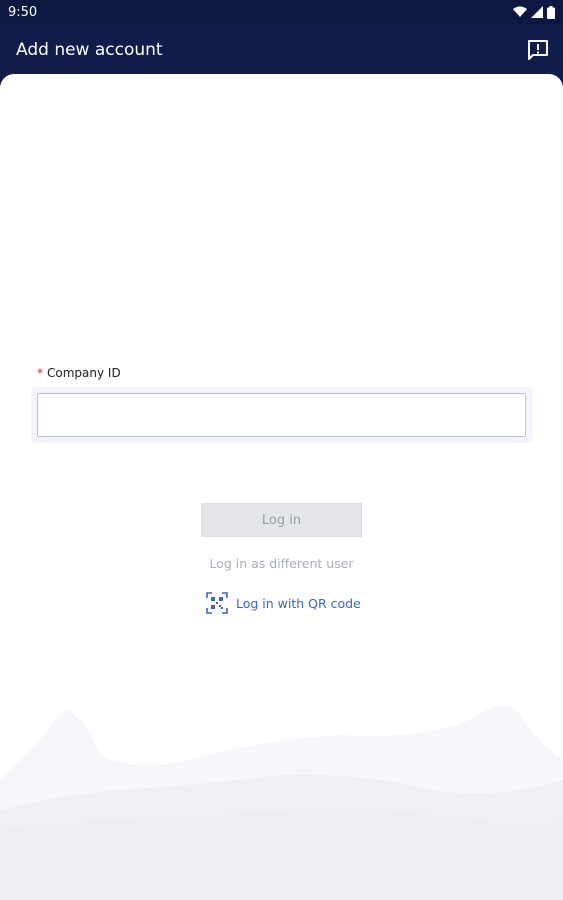 The width and height of the screenshot is (563, 900). I want to click on app-bar: Add new account, so click(281, 50).